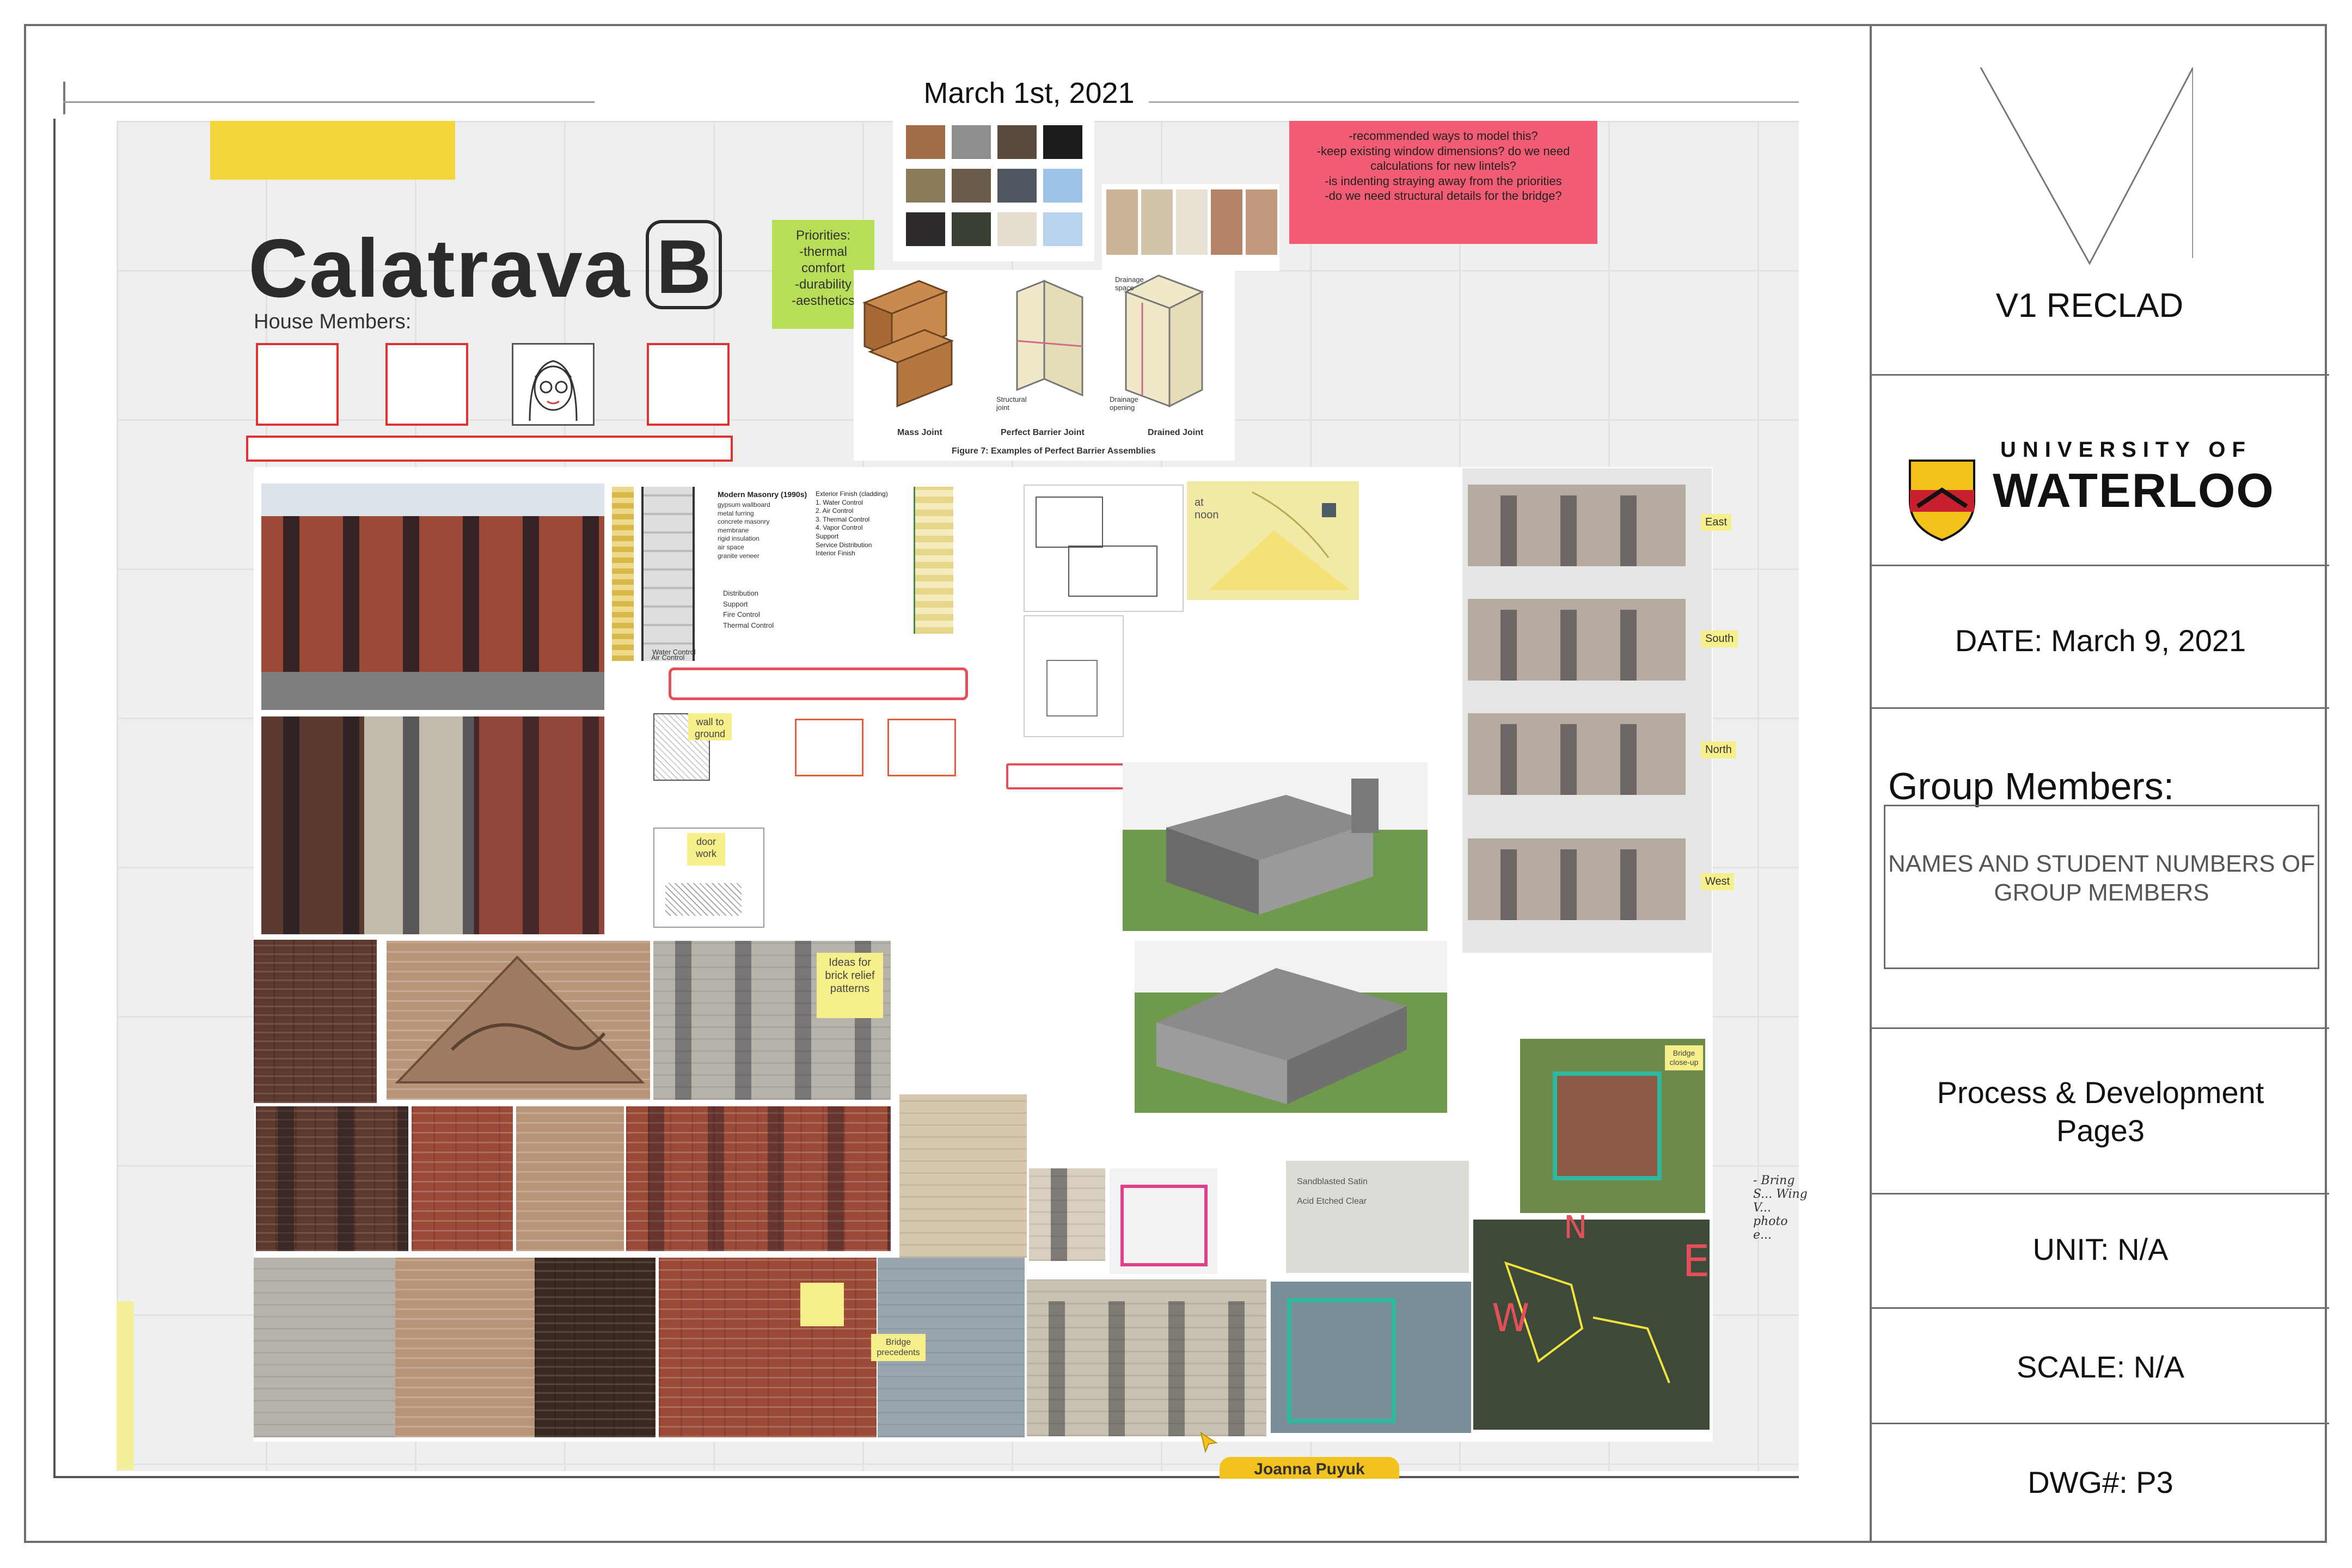 The image size is (2352, 1568). What do you see at coordinates (1577, 754) in the screenshot?
I see `elevation-north` at bounding box center [1577, 754].